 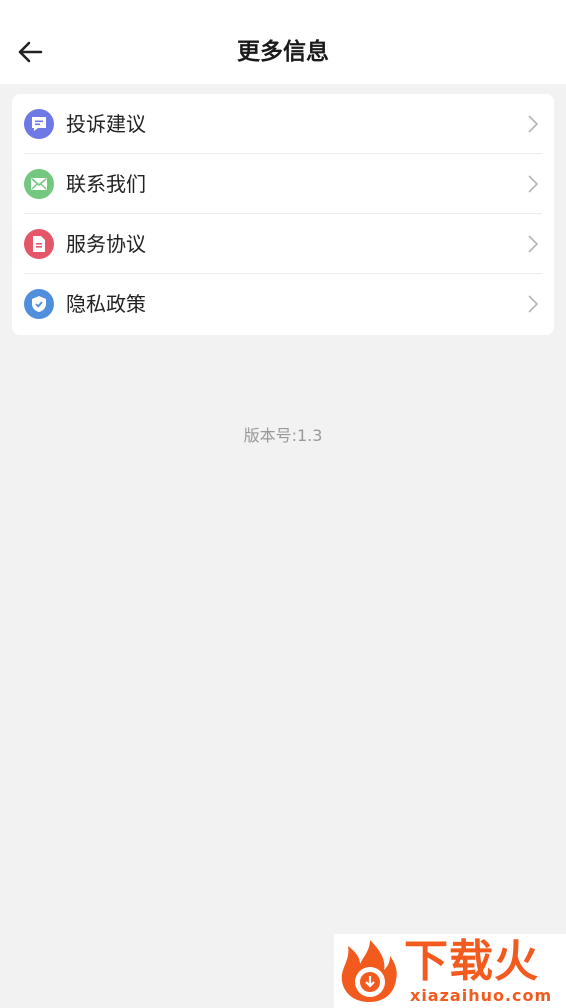 I want to click on top-bar: 更多信息, so click(x=283, y=42).